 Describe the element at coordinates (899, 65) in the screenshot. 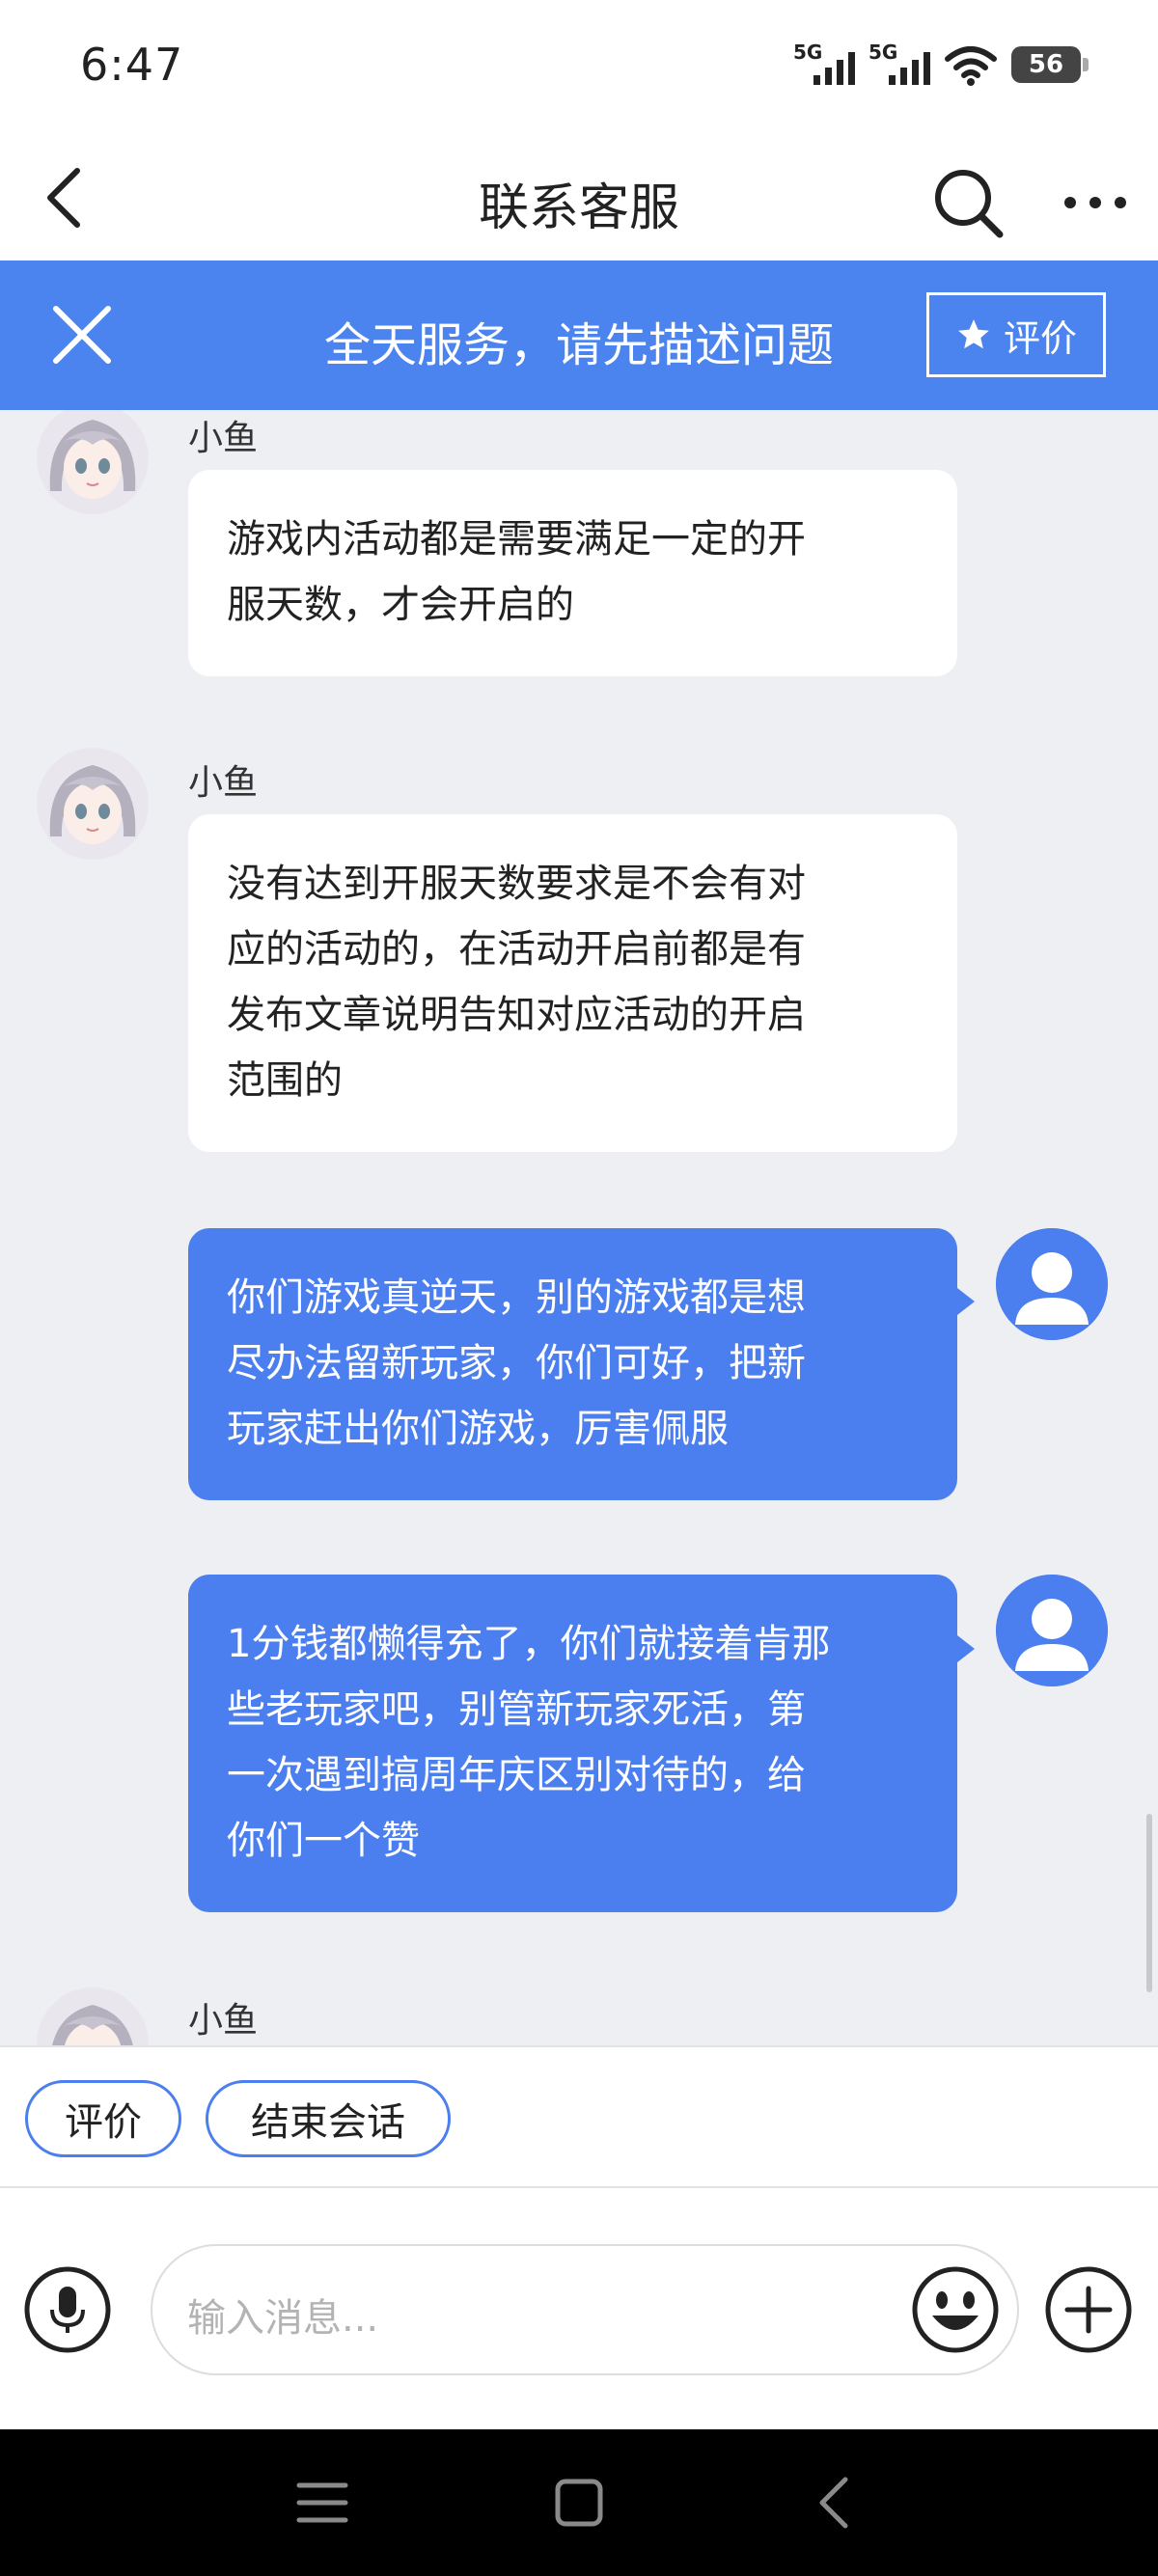

I see `cellular-signal-icon-2: 5G` at that location.